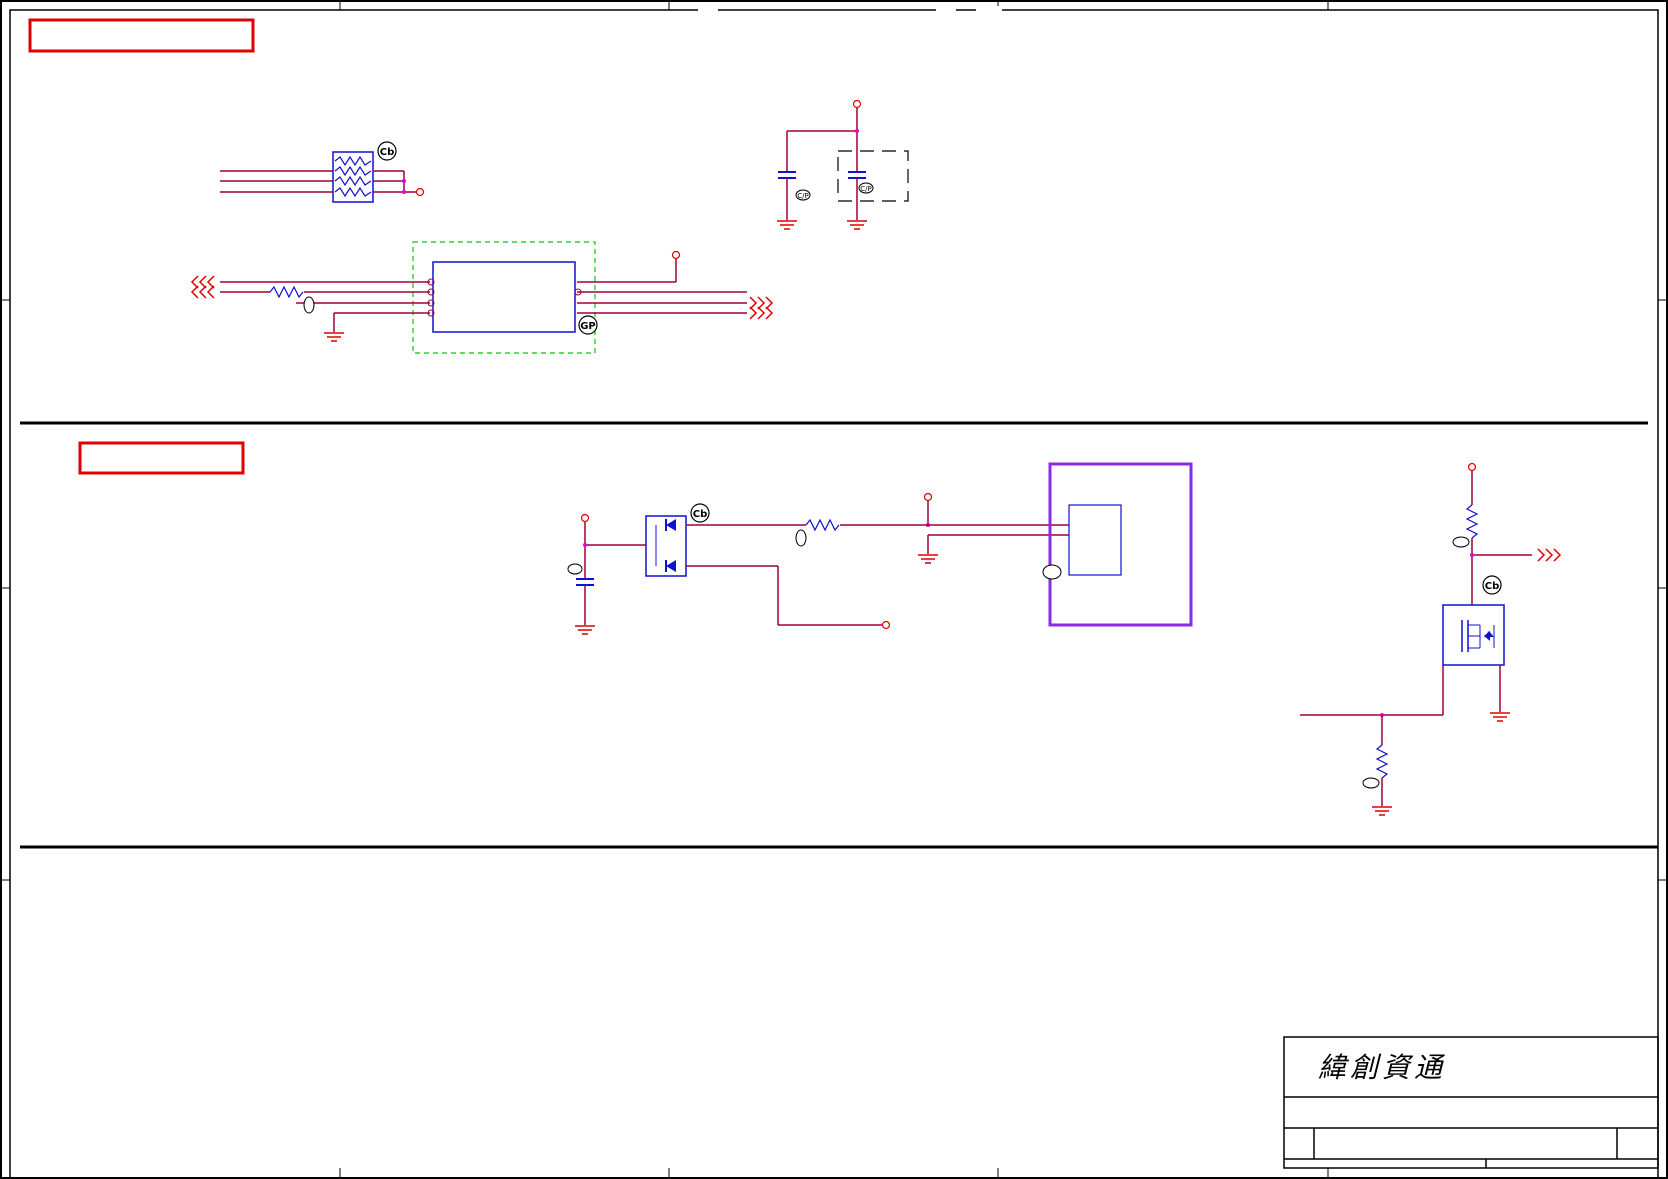 The image size is (1668, 1179). What do you see at coordinates (700, 514) in the screenshot?
I see `diode-tag-text: Cb` at bounding box center [700, 514].